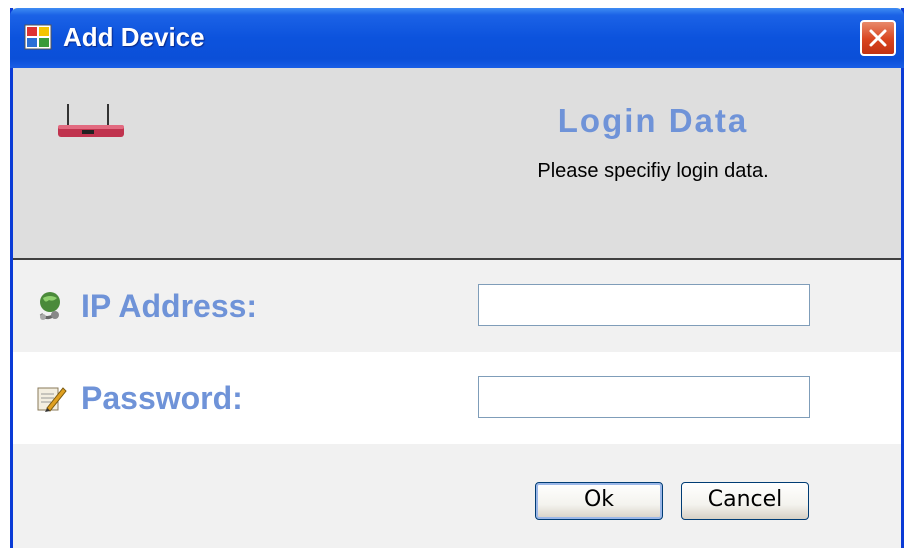 This screenshot has height=548, width=906. What do you see at coordinates (653, 171) in the screenshot?
I see `header-subtitle: Please specifiy login data.` at bounding box center [653, 171].